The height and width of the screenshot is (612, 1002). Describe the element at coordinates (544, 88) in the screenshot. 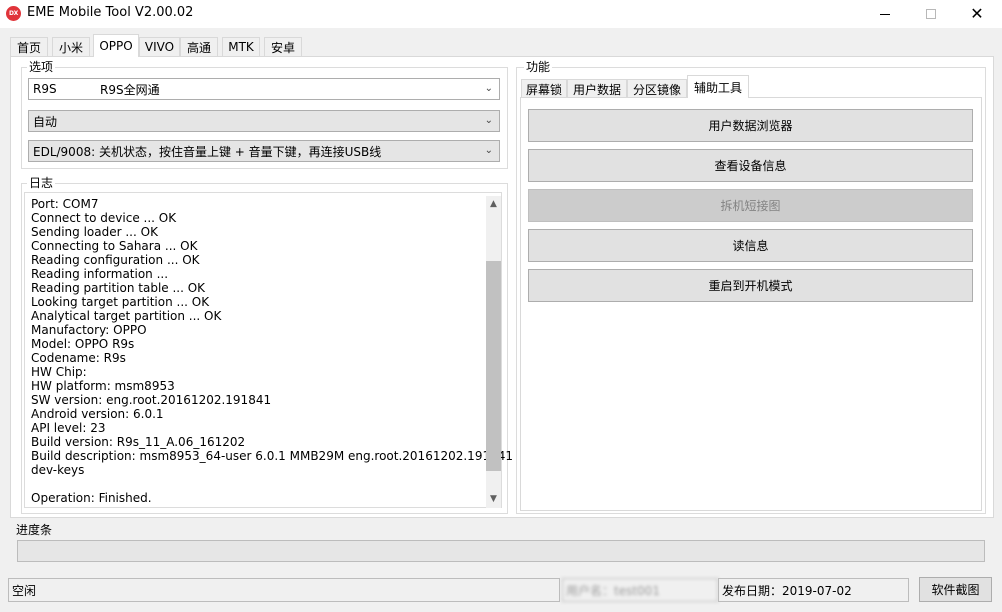

I see `tab-screen-lock: 屏幕锁` at that location.